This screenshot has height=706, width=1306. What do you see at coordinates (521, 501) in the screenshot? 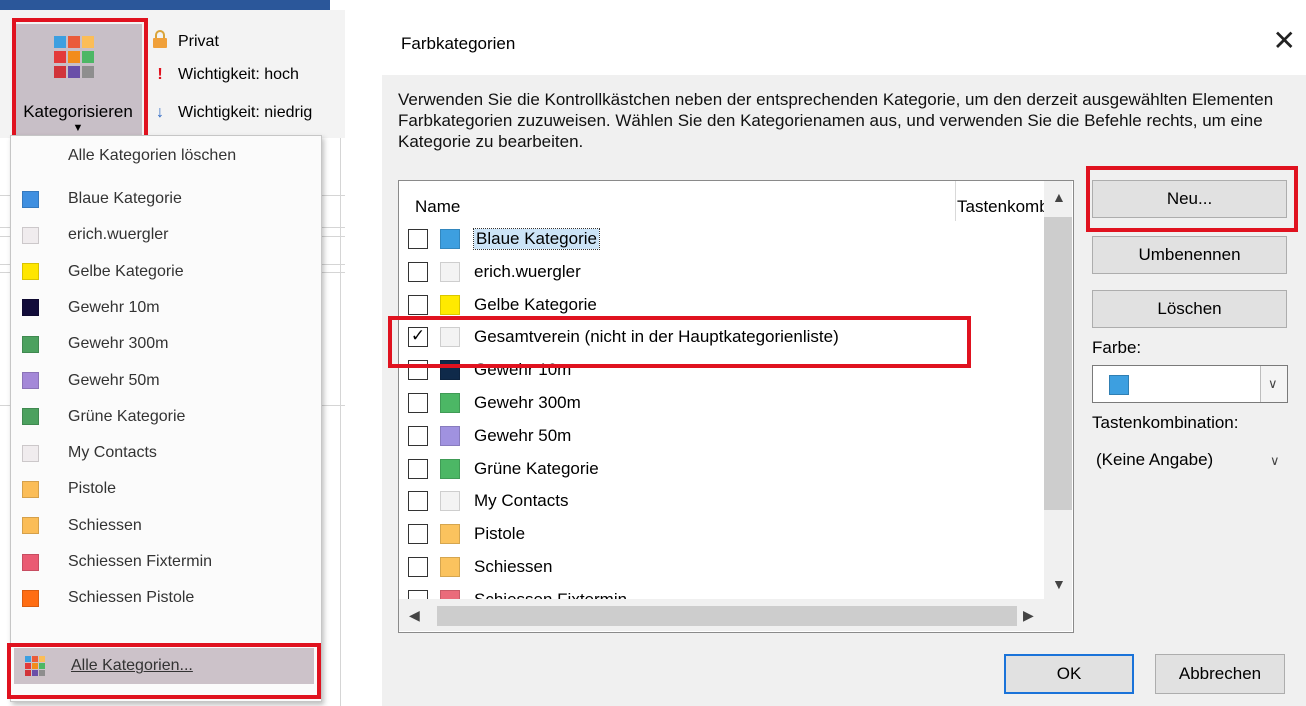
I see `category-name: My Contacts` at bounding box center [521, 501].